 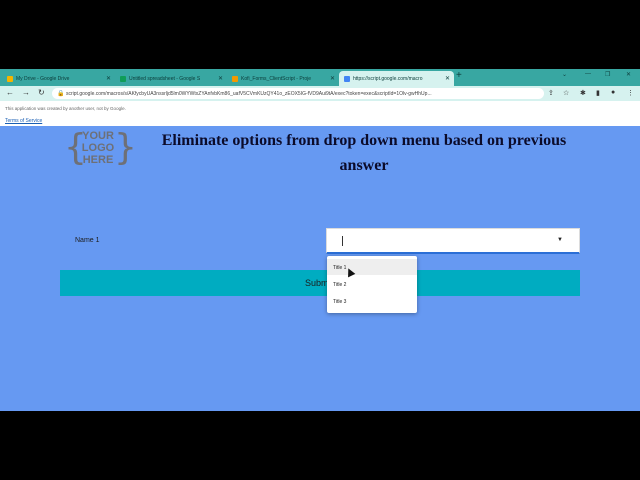 I want to click on tab-title: Kofi_Forms_ClientScript - Proje, so click(x=276, y=78).